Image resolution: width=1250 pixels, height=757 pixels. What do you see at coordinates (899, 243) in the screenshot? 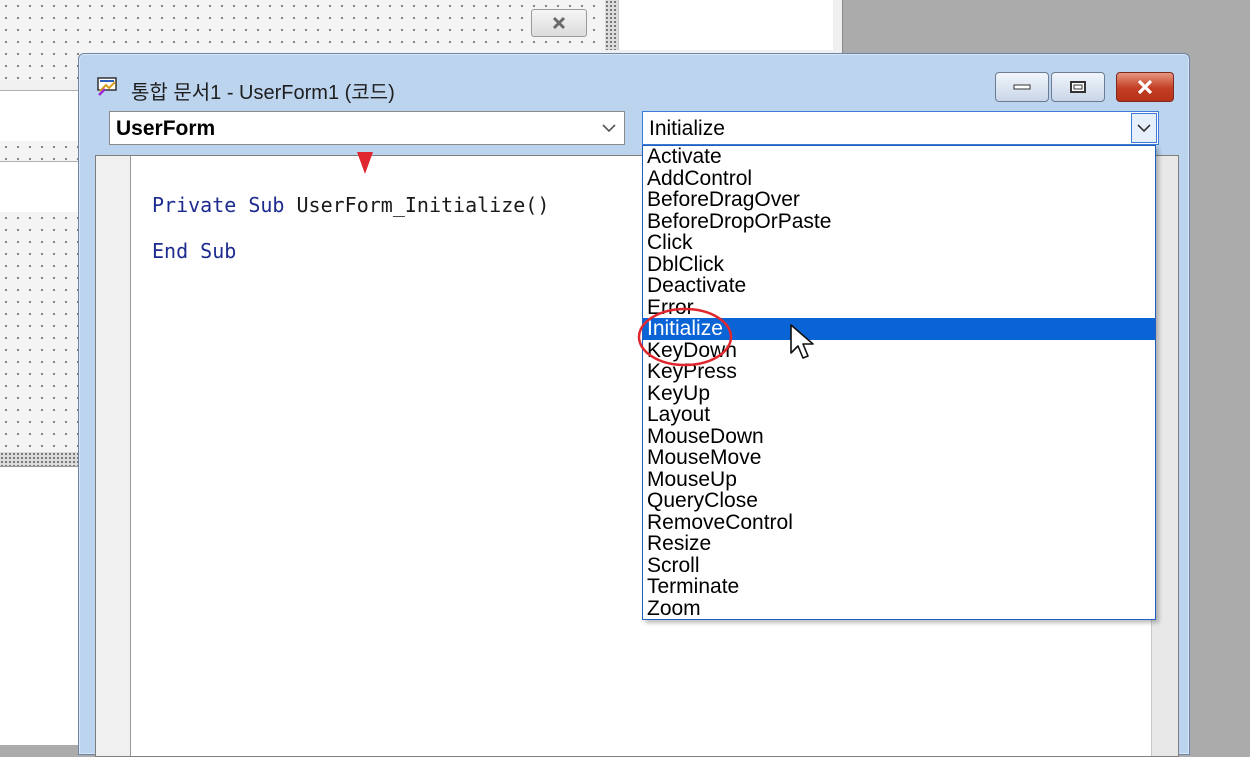
I see `procedure-option-click: Click` at bounding box center [899, 243].